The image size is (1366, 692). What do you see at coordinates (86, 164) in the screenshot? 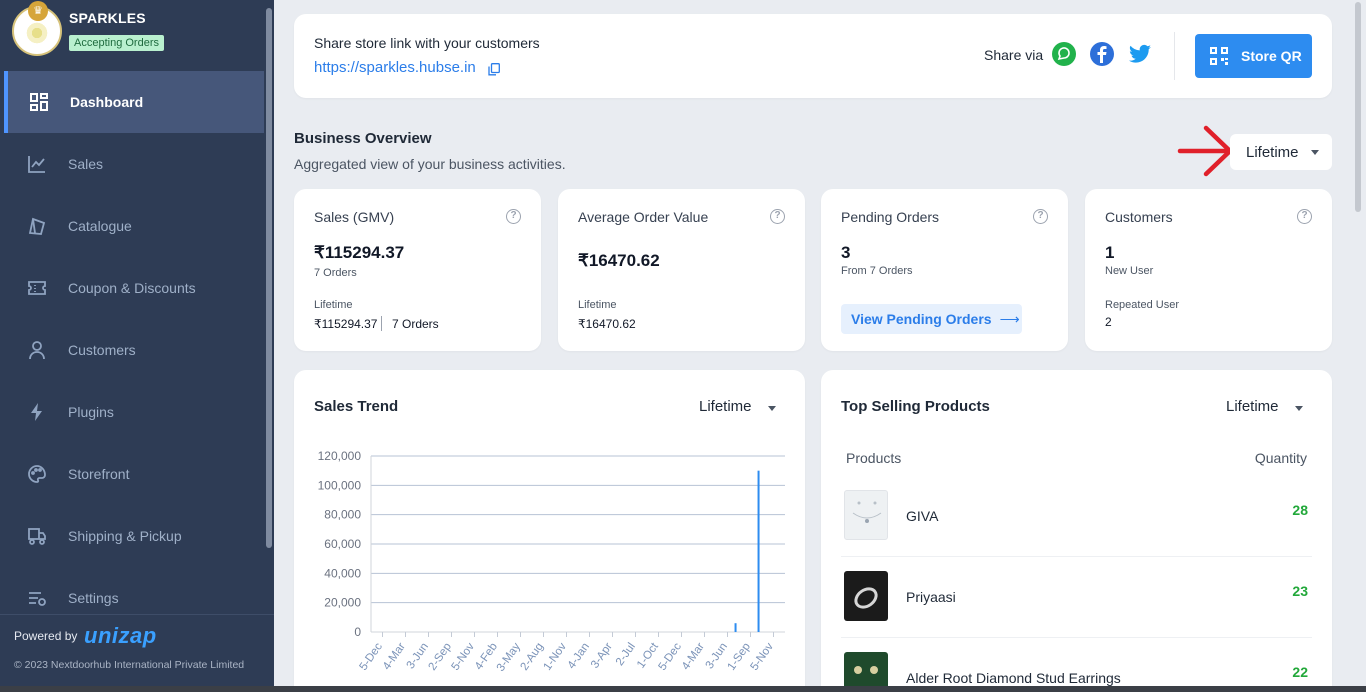
I see `sidebar-item-label: Sales` at bounding box center [86, 164].